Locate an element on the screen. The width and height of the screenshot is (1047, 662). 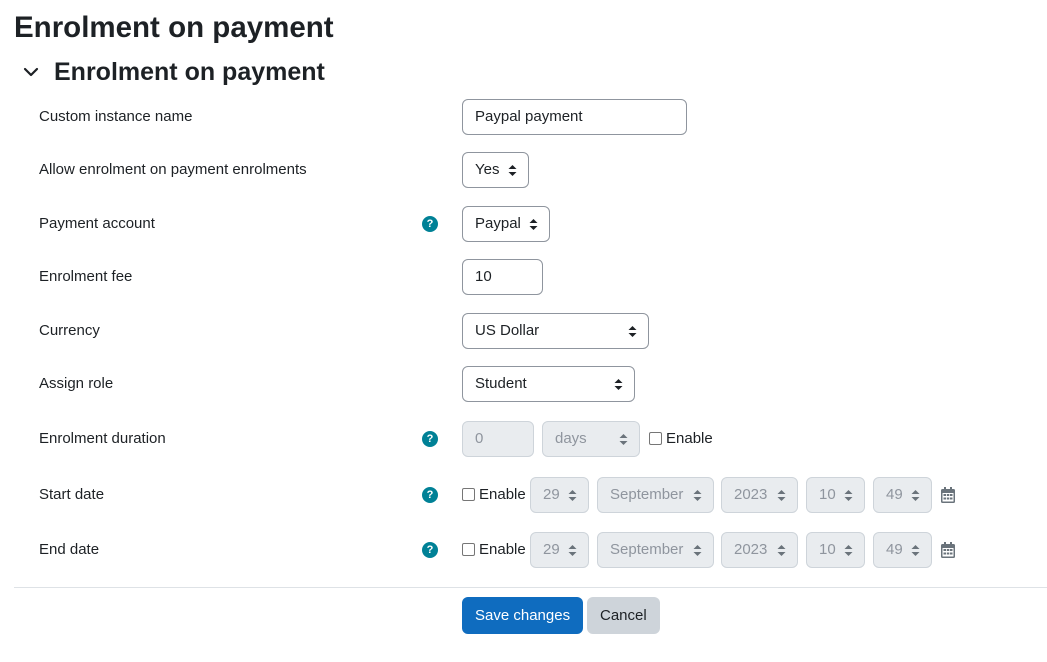
end-year-value: 2023 is located at coordinates (751, 549).